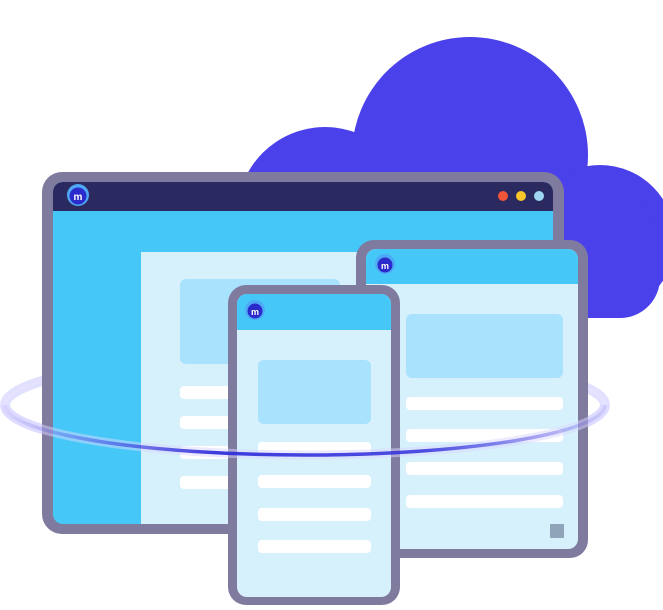 The image size is (663, 610). I want to click on window-close-dot-icon, so click(503, 196).